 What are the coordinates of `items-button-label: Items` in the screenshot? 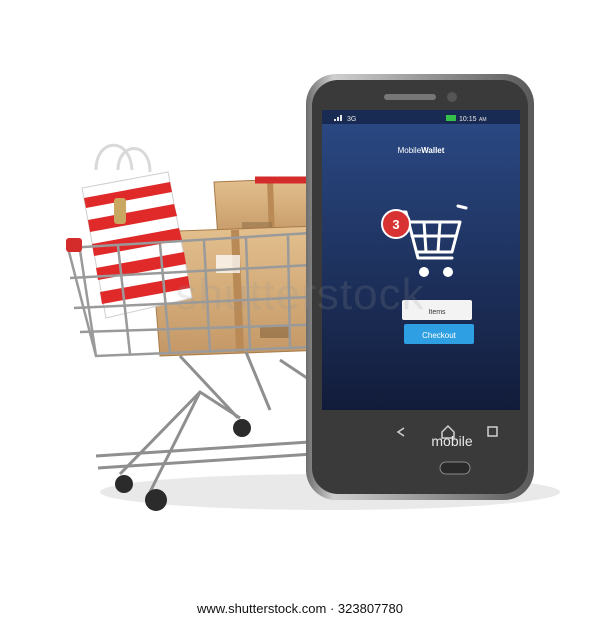 It's located at (437, 312).